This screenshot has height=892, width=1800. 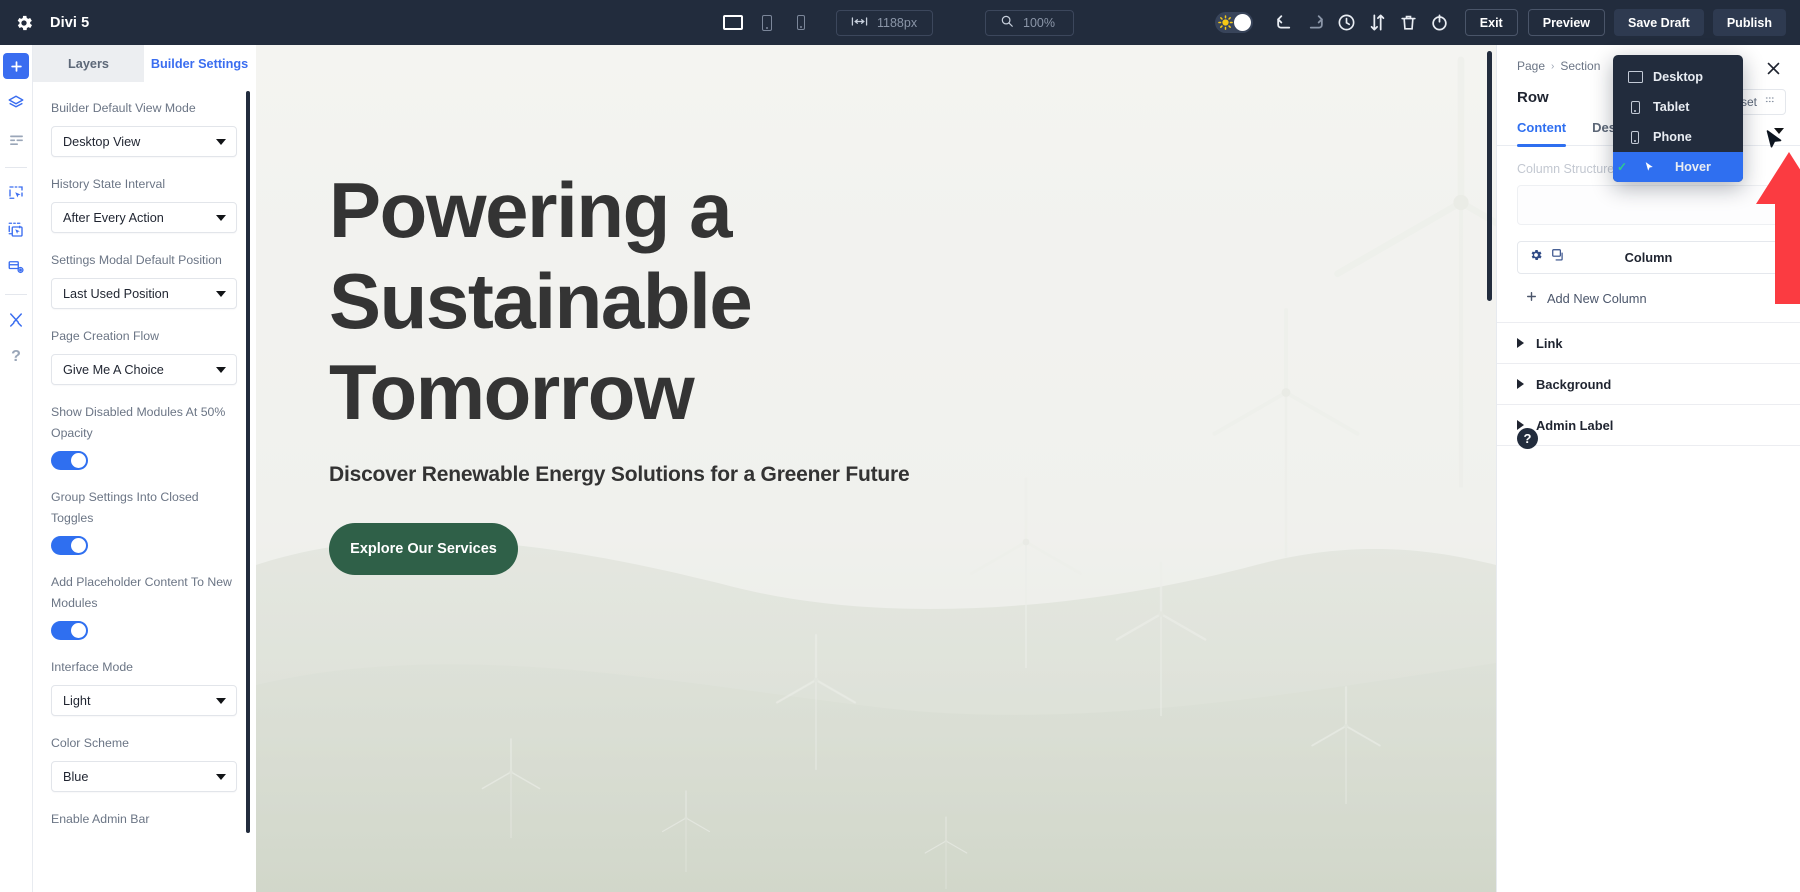 What do you see at coordinates (1672, 137) in the screenshot?
I see `dropdown-item-label: Phone` at bounding box center [1672, 137].